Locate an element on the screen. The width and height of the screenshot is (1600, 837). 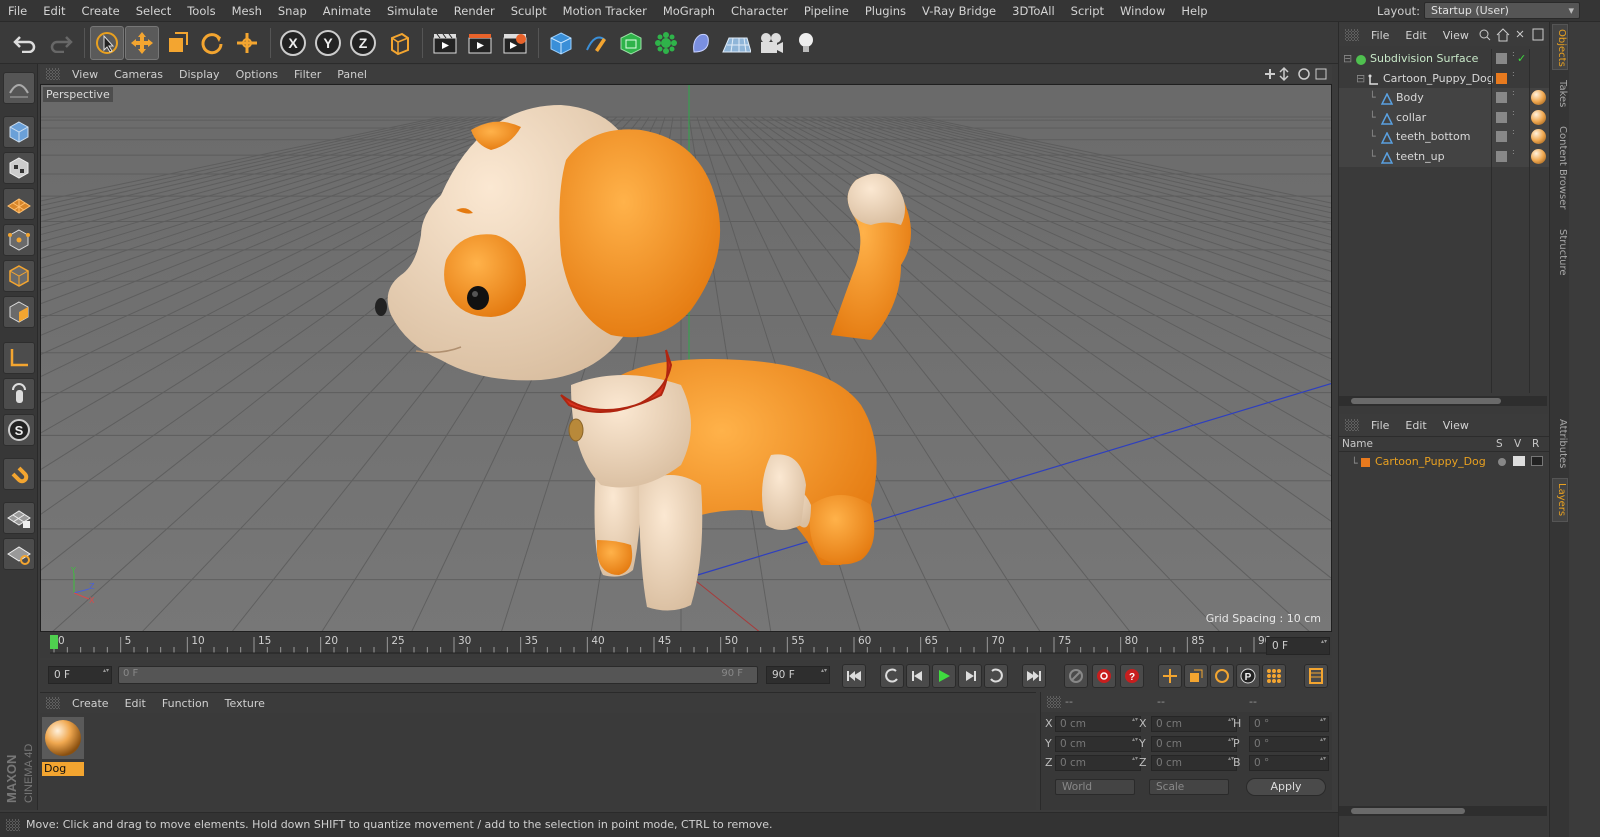
layer-row: └ Cartoon_Puppy_Dog is located at coordinates (1444, 462).